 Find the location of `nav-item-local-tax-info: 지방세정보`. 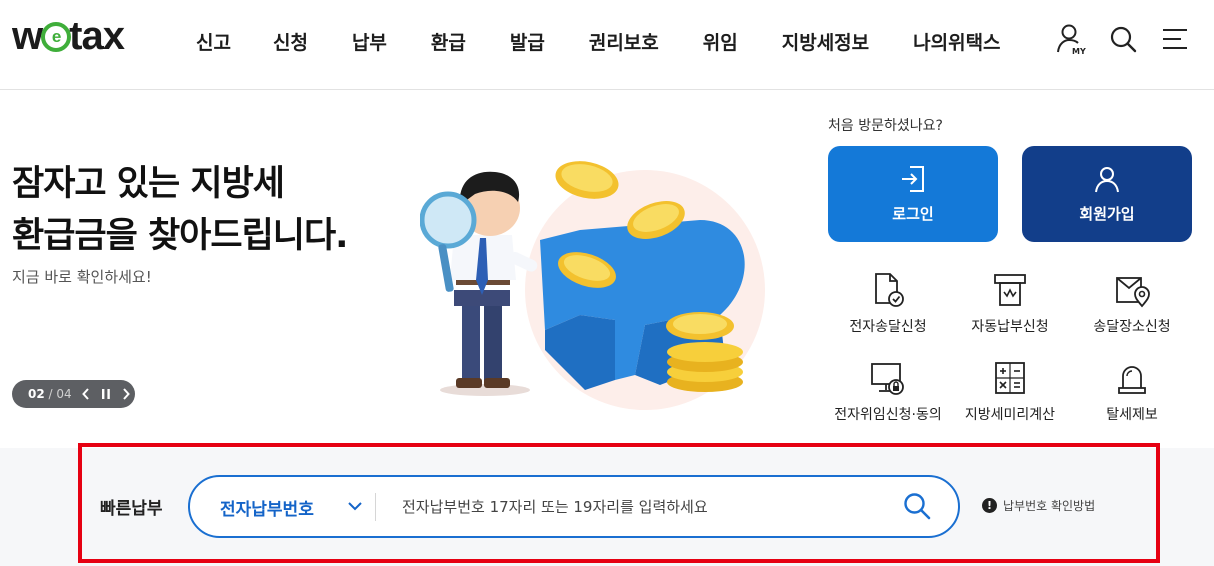

nav-item-local-tax-info: 지방세정보 is located at coordinates (825, 40).